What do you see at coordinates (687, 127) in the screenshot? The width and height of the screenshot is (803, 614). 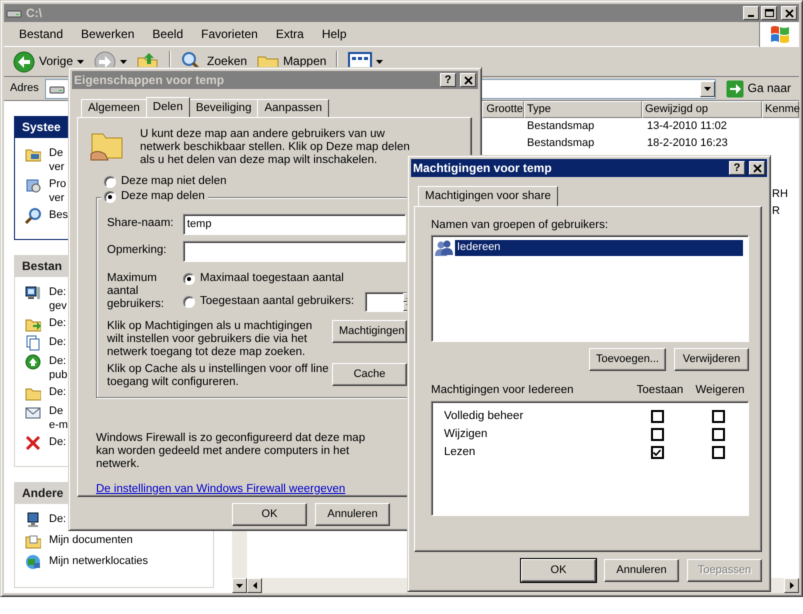 I see `table-cell: 13-4-2010 11:02` at bounding box center [687, 127].